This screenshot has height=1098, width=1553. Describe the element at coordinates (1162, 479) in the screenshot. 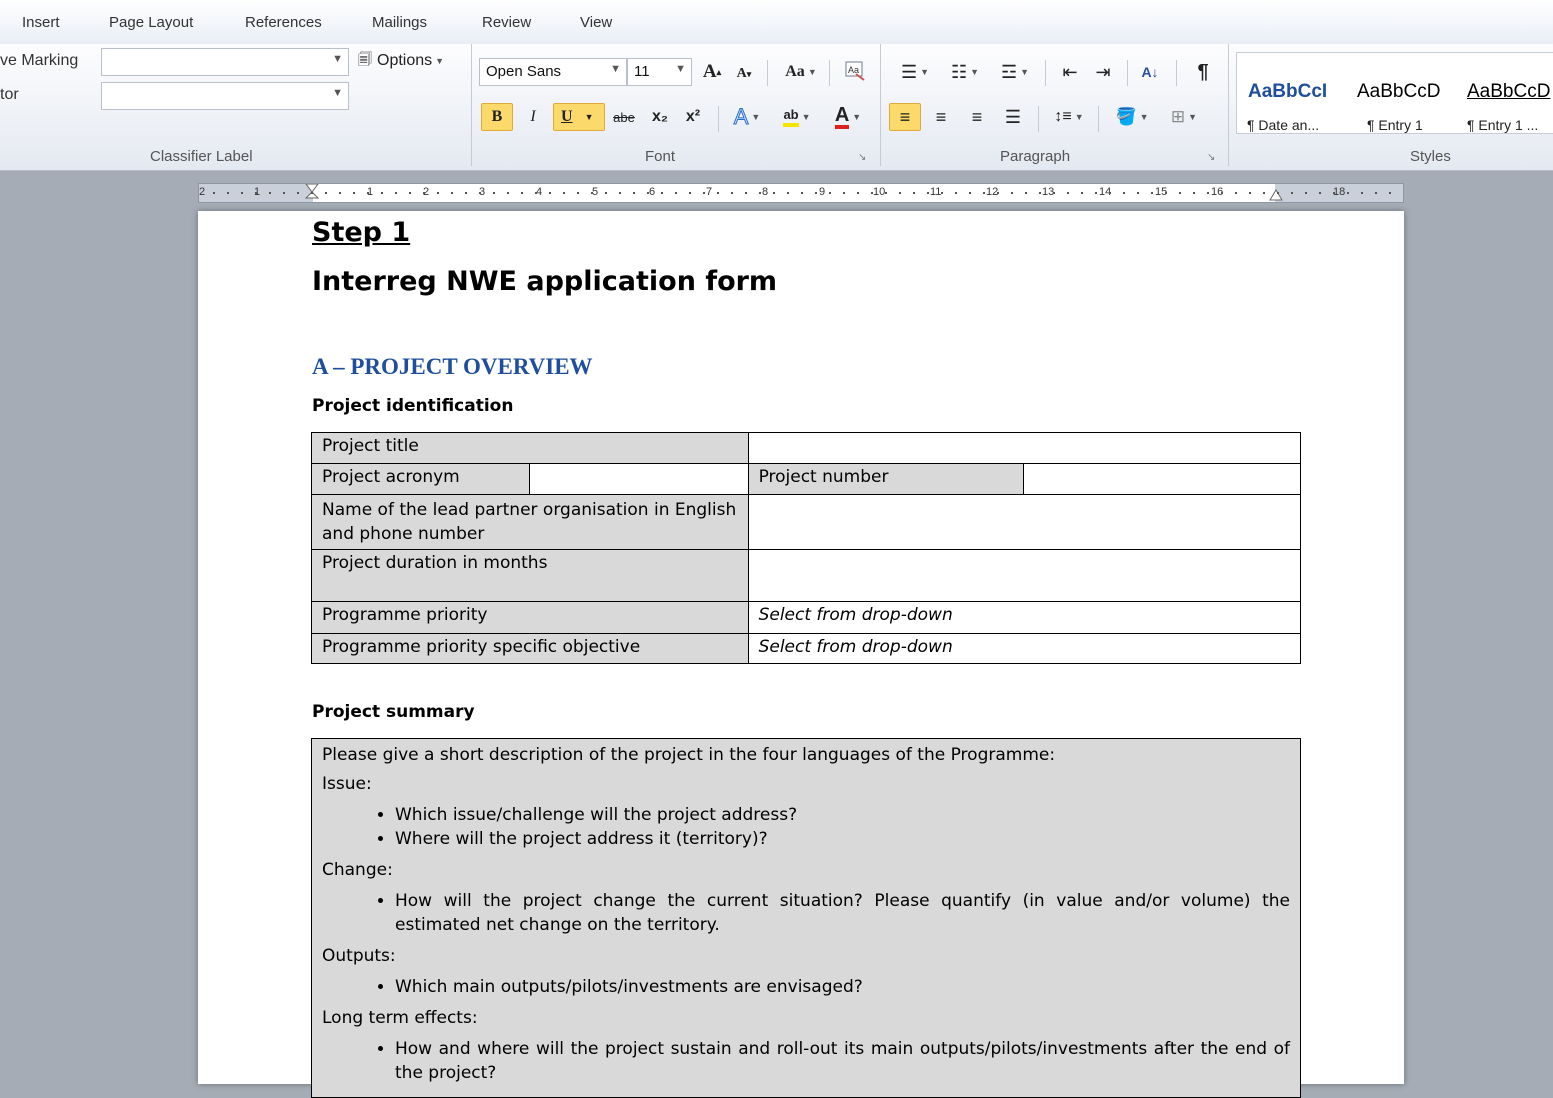

I see `project-number-field` at that location.